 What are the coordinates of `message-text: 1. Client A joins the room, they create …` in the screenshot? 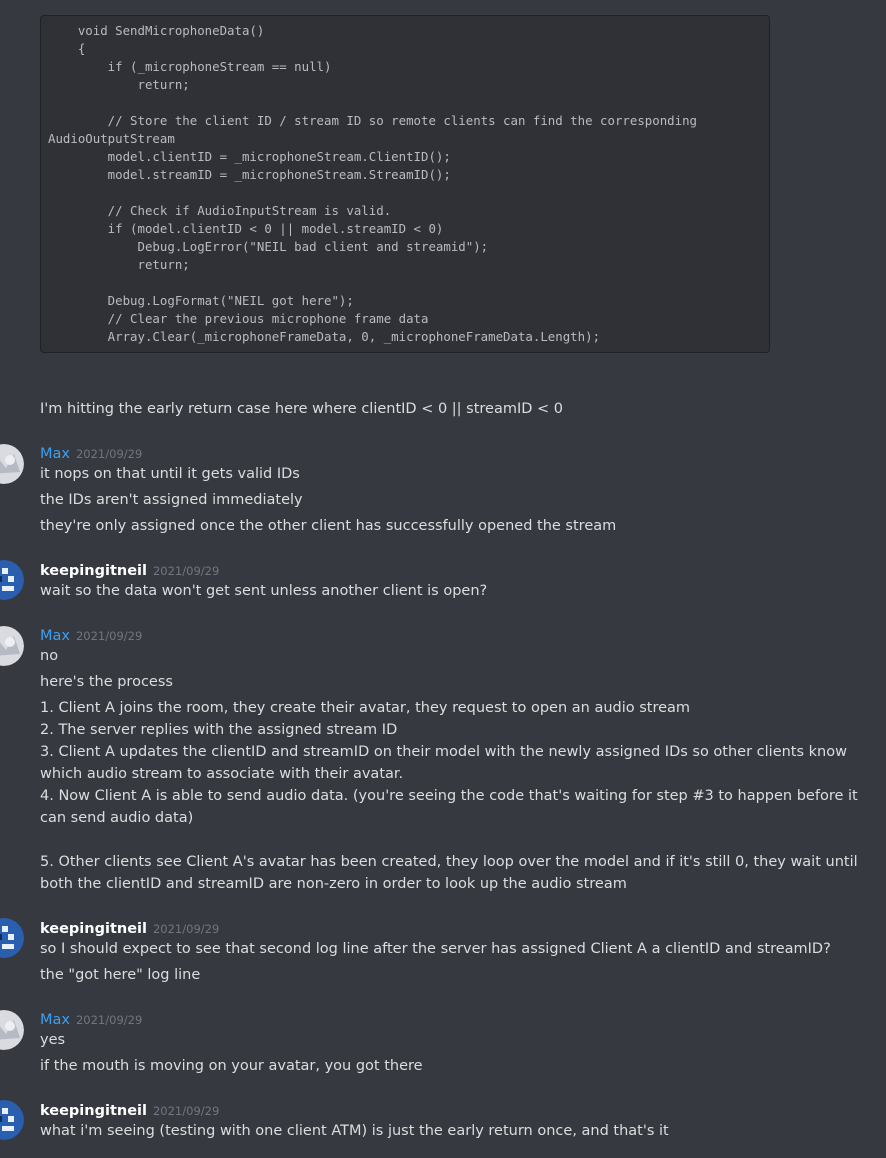 It's located at (365, 708).